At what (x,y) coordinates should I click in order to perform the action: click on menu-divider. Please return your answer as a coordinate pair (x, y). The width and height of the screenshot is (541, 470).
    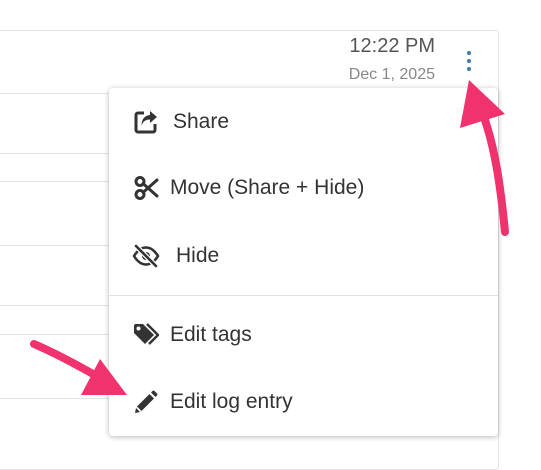
    Looking at the image, I should click on (303, 295).